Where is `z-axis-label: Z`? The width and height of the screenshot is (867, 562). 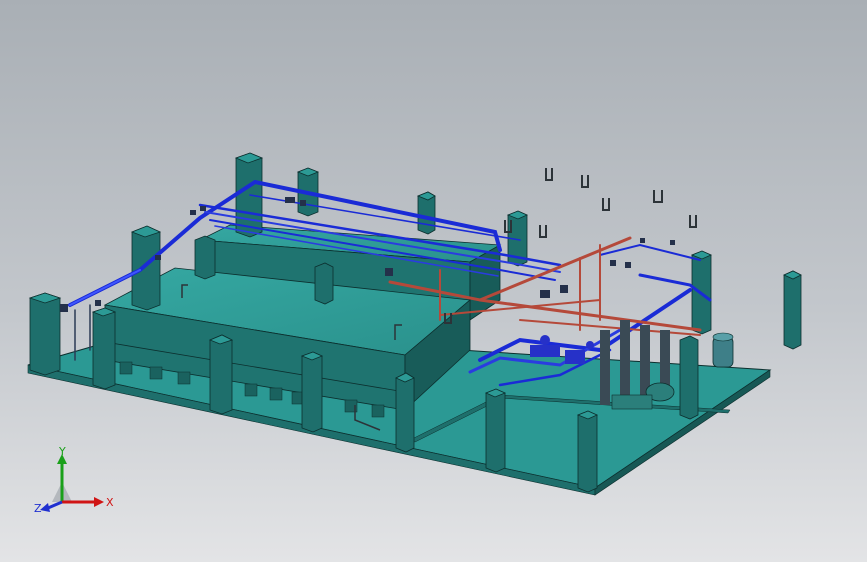 z-axis-label: Z is located at coordinates (38, 508).